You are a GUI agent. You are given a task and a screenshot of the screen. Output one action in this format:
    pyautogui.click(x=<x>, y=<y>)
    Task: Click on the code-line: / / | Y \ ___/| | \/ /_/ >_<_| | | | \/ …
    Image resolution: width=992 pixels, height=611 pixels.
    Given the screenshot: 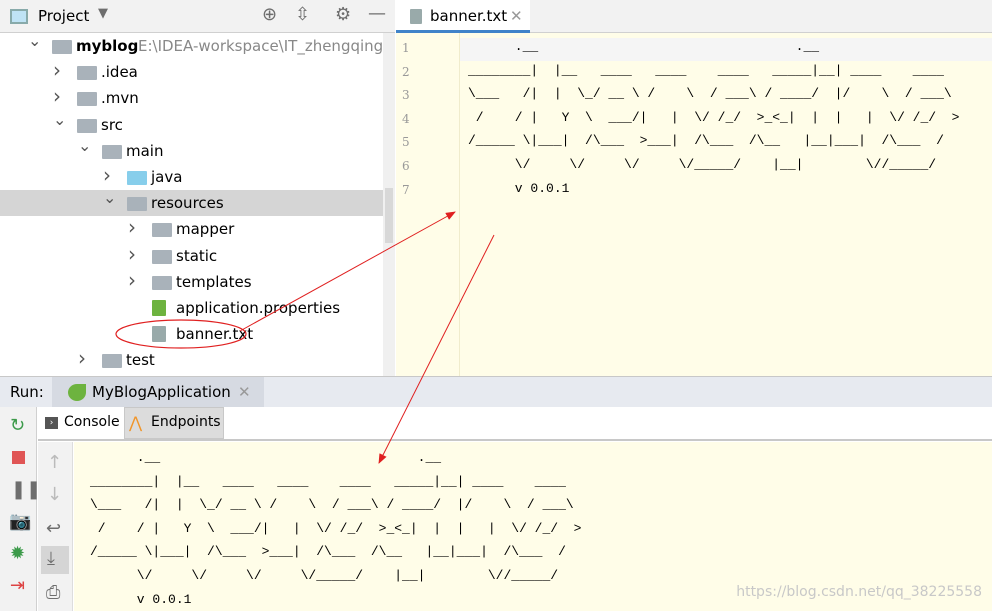 What is the action you would take?
    pyautogui.click(x=714, y=117)
    